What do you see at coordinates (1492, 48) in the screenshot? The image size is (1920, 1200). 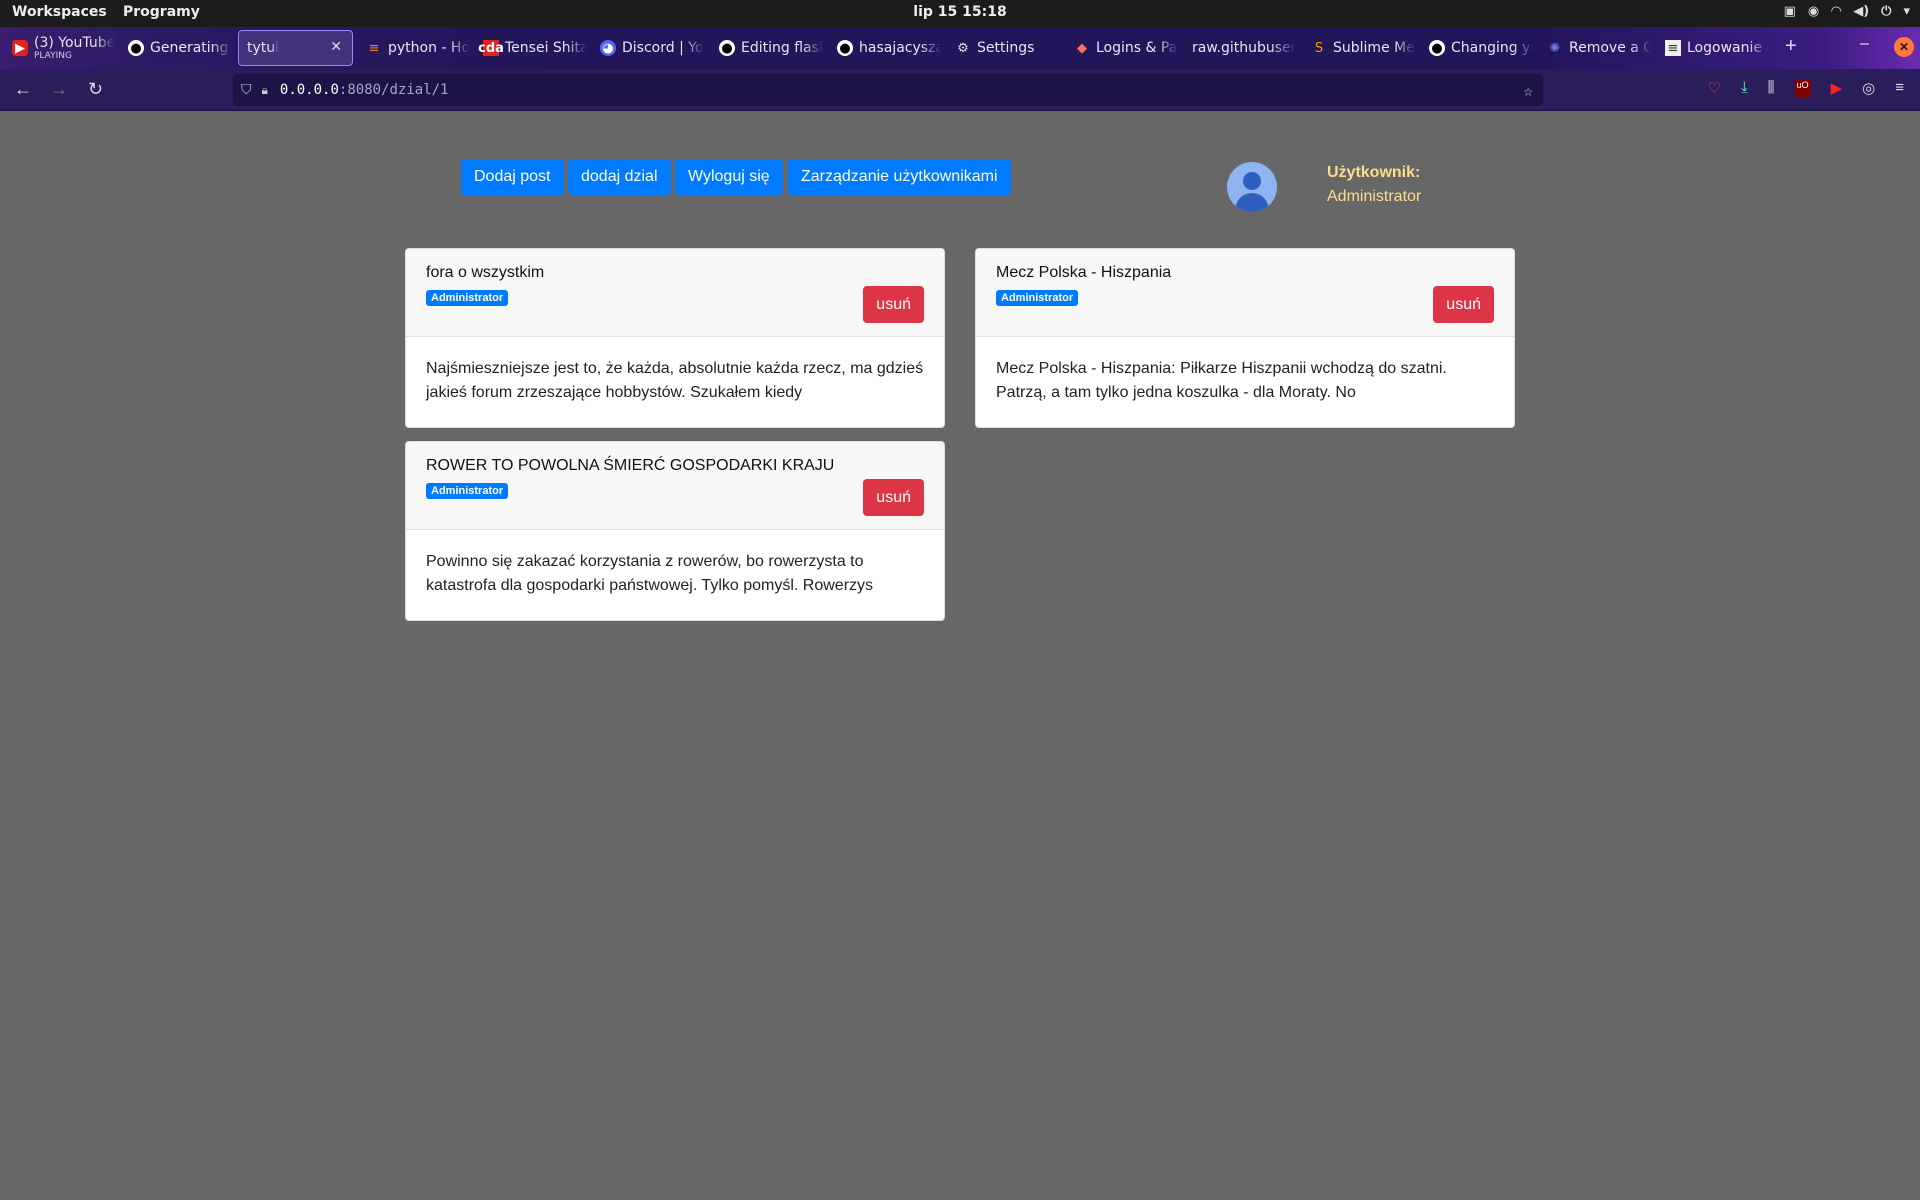 I see `tab-title: Changing yo` at bounding box center [1492, 48].